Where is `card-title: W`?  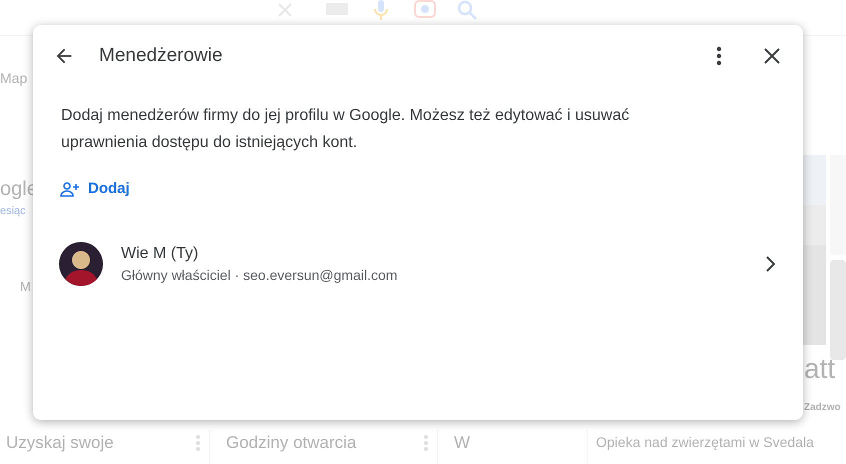
card-title: W is located at coordinates (516, 443).